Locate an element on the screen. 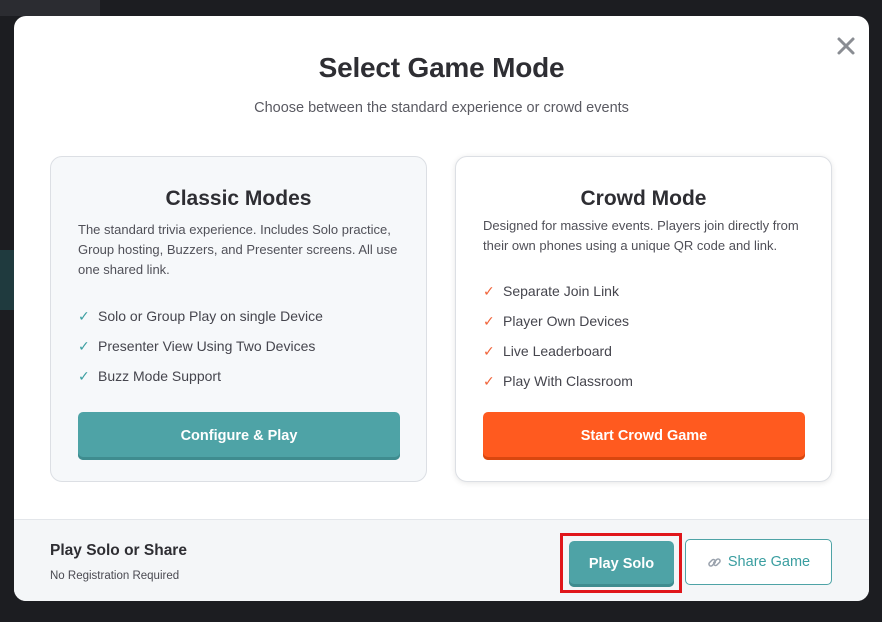 This screenshot has height=622, width=882. list-item: ✓ Buzz Mode Support is located at coordinates (200, 376).